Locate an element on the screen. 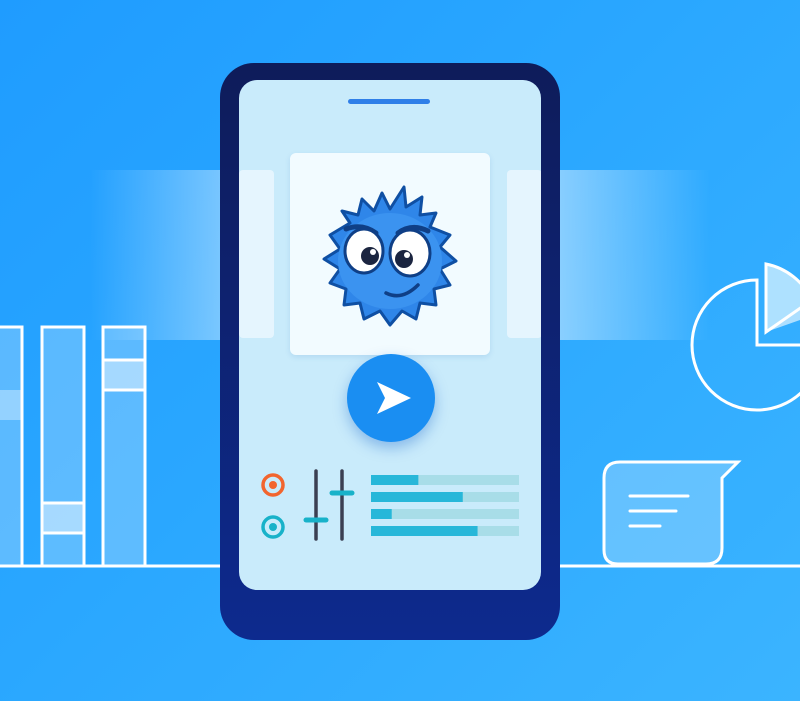 This screenshot has width=800, height=701. send-button is located at coordinates (391, 398).